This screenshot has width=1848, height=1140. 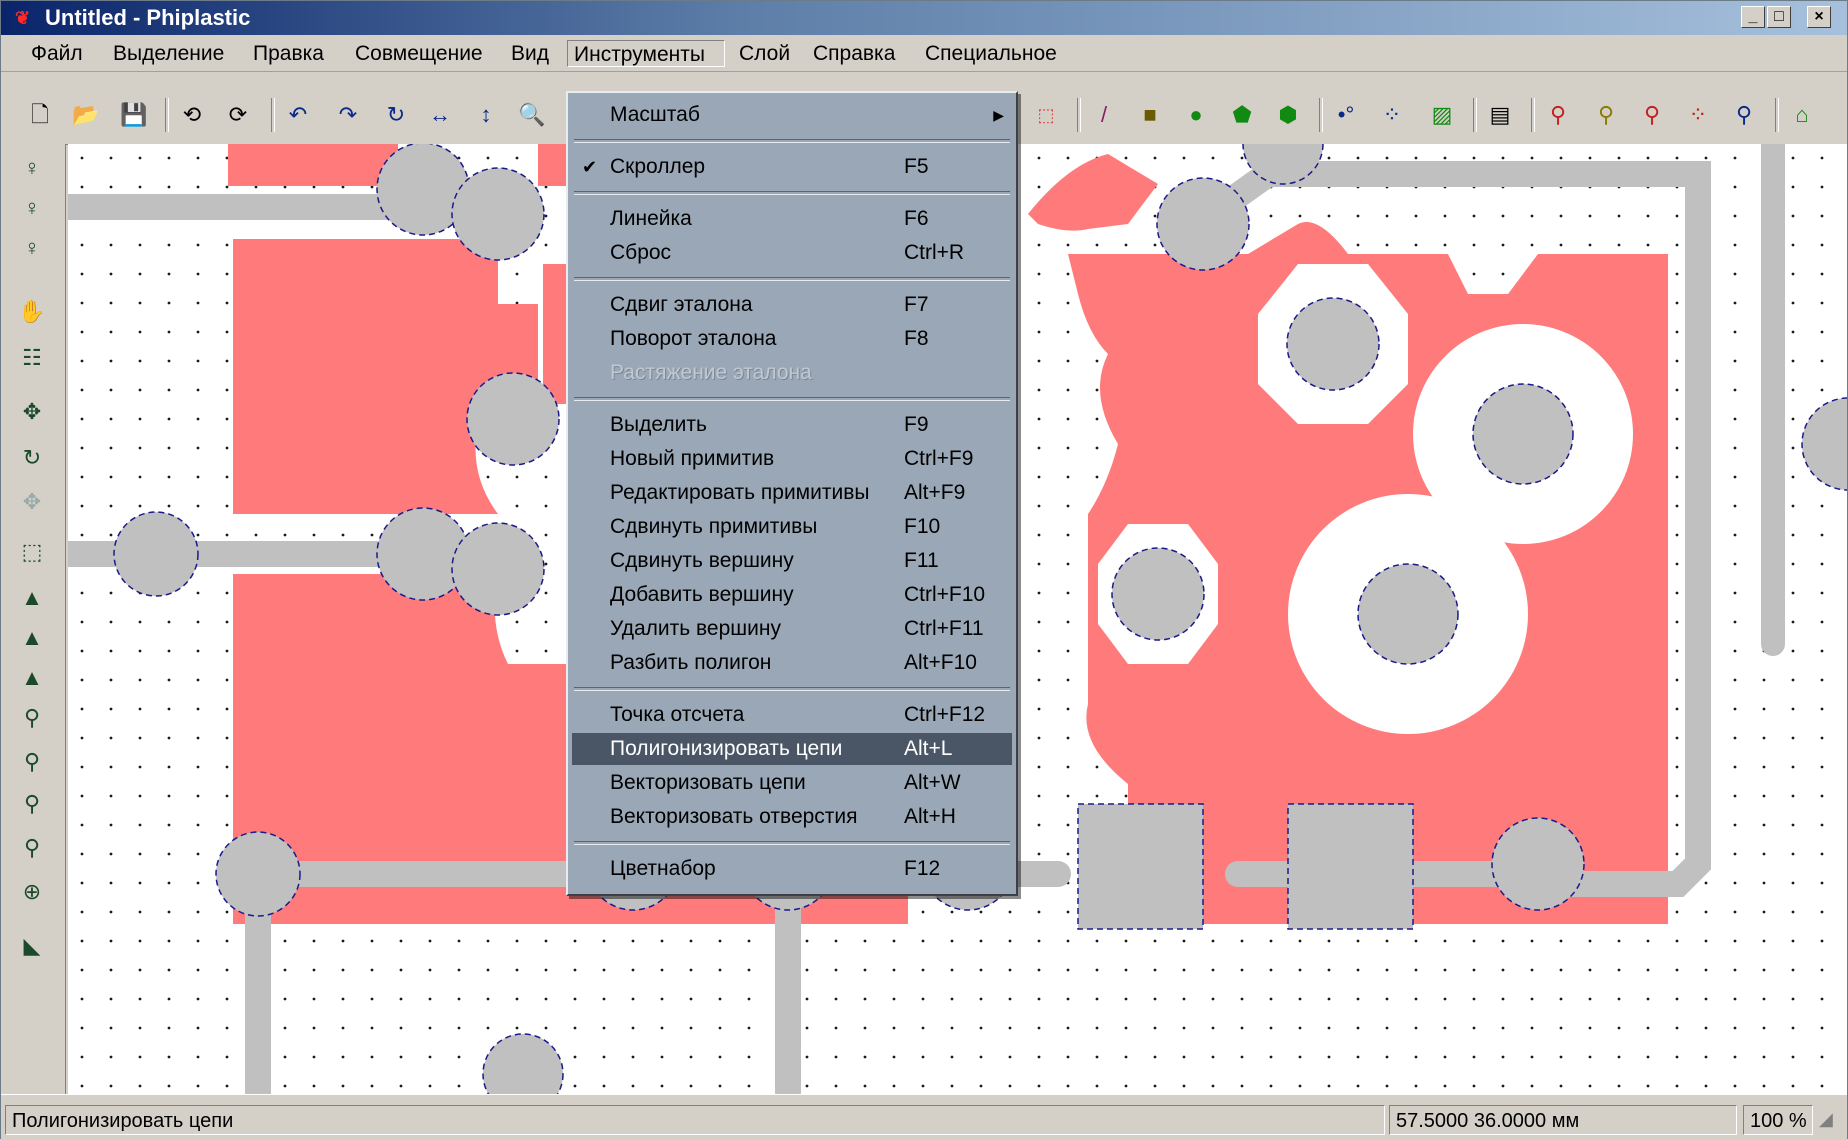 What do you see at coordinates (32, 678) in the screenshot?
I see `split-vertex-icon: ▲` at bounding box center [32, 678].